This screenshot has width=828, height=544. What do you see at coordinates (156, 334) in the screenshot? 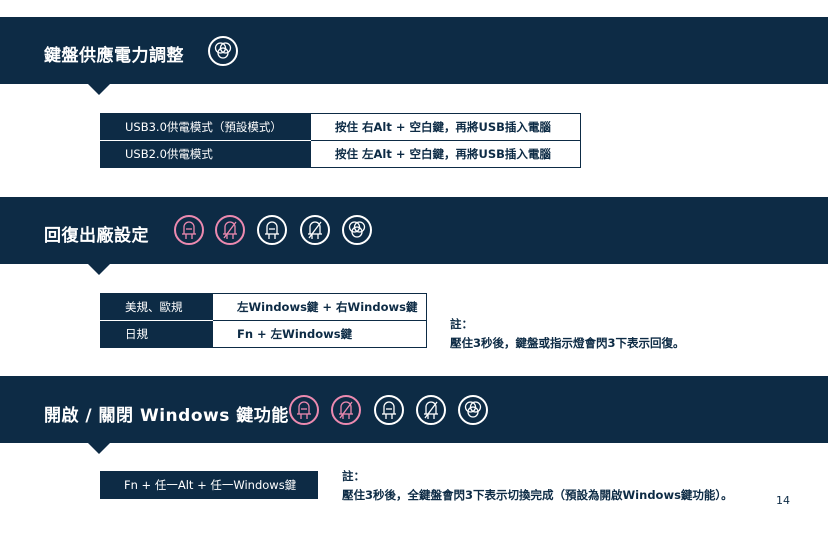
I see `table-label: 日規` at bounding box center [156, 334].